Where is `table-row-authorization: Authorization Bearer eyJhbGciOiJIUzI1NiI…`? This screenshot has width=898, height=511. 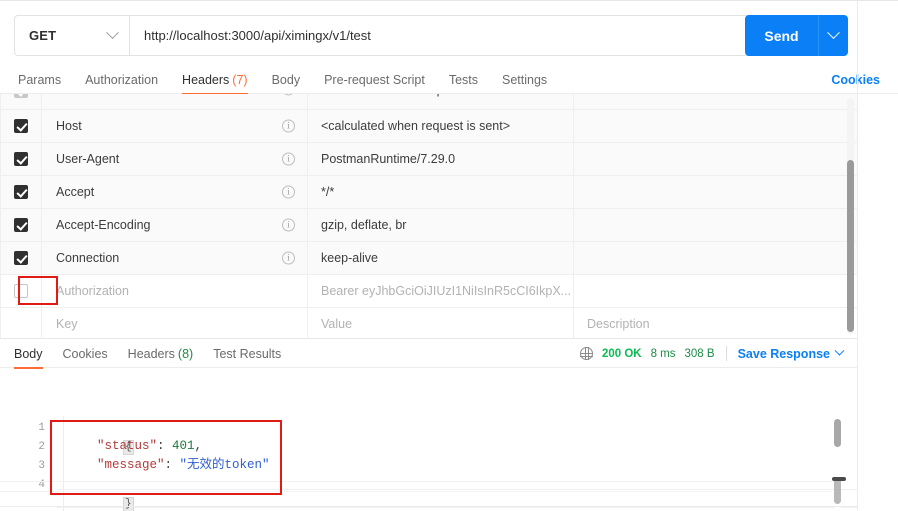 table-row-authorization: Authorization Bearer eyJhbGciOiJIUzI1NiI… is located at coordinates (429, 291).